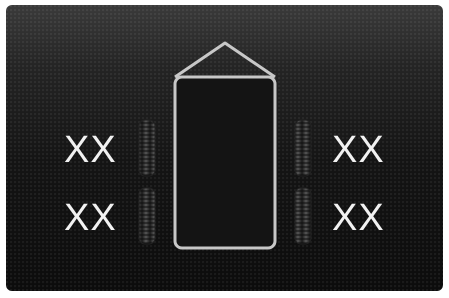  Describe the element at coordinates (358, 150) in the screenshot. I see `front-right-pressure: XX` at that location.